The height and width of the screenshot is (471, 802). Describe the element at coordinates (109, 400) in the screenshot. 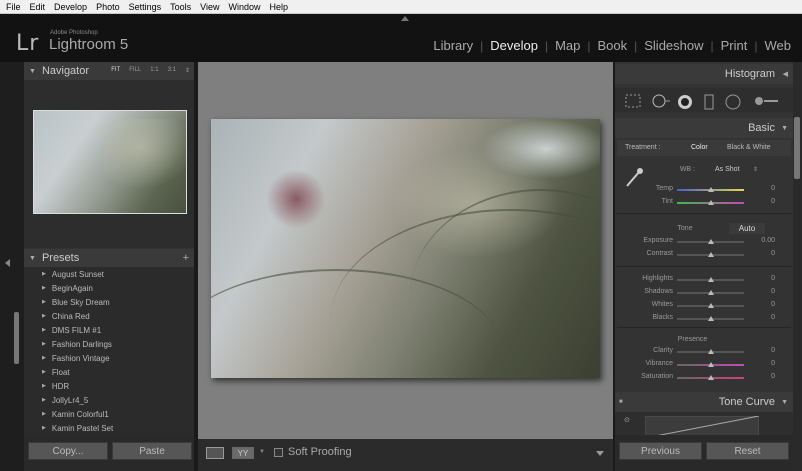

I see `preset-item: ▶ JollyLr4_5` at that location.